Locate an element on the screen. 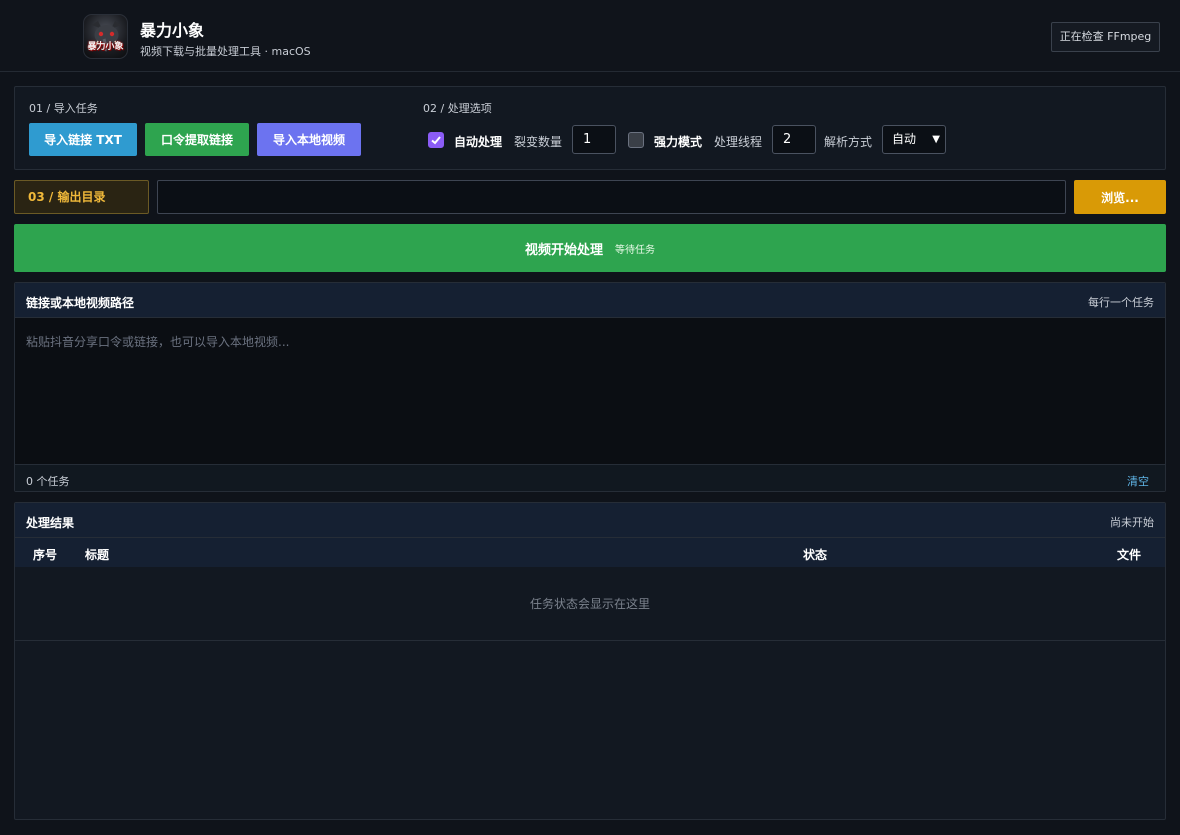 The width and height of the screenshot is (1180, 835). column-title: 标题 is located at coordinates (97, 555).